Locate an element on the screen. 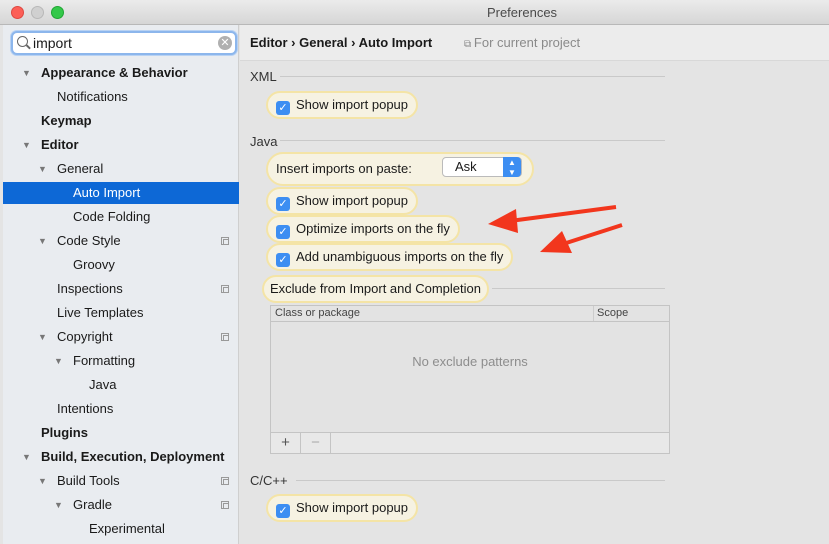 Image resolution: width=829 pixels, height=544 pixels. tree-item-formatting: ▼ Formatting is located at coordinates (121, 361).